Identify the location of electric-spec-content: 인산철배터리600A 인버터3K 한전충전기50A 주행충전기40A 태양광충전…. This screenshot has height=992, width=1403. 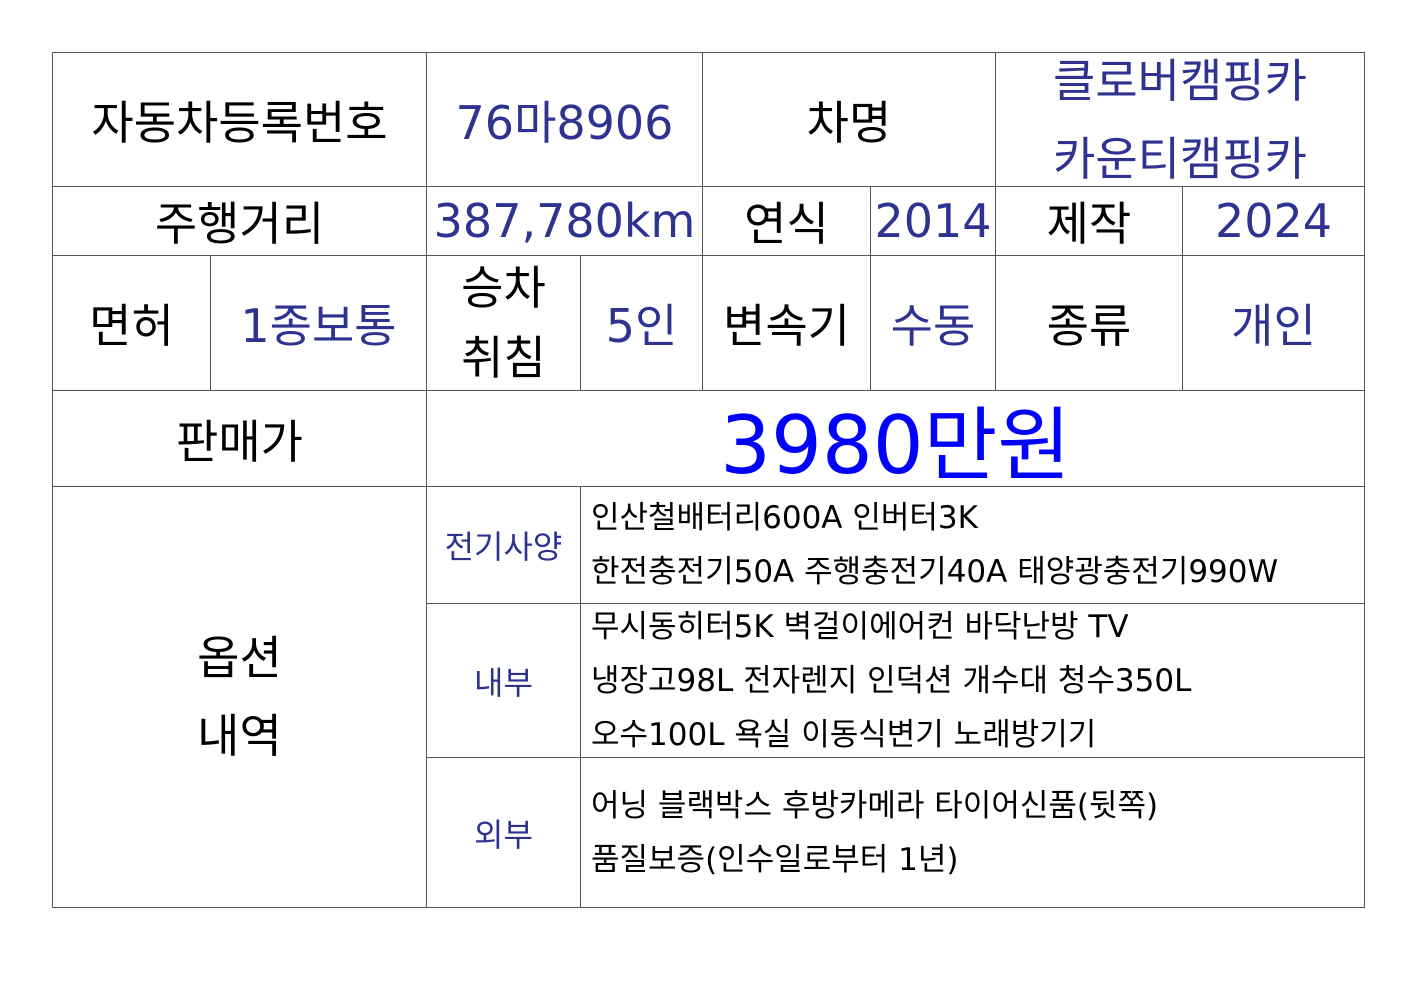
(972, 545).